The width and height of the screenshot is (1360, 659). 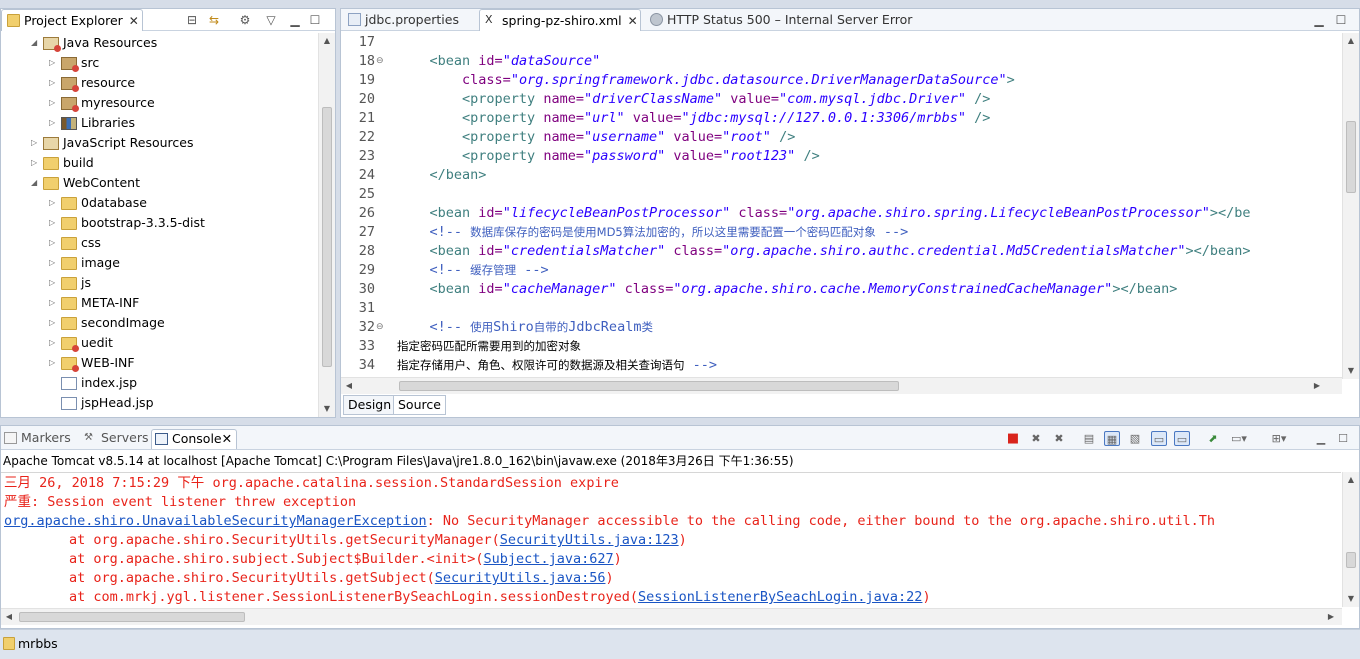 I want to click on line-number: 19, so click(x=366, y=80).